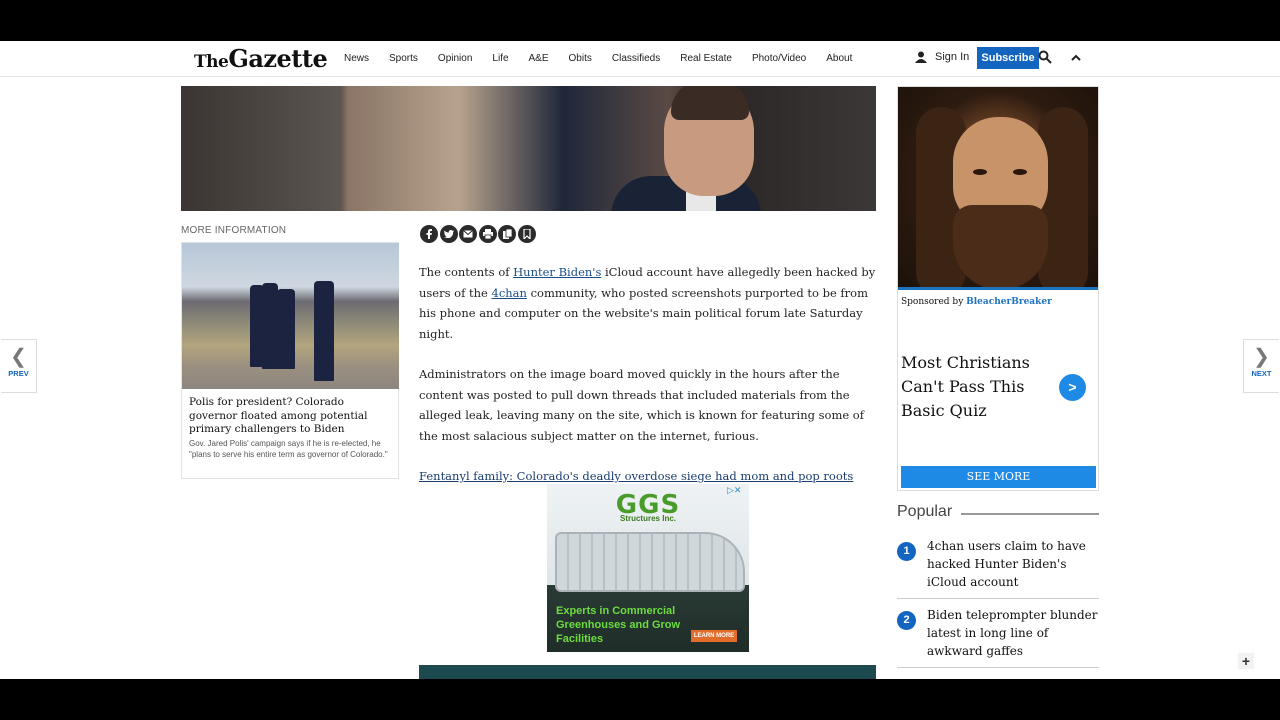 The image size is (1280, 720). What do you see at coordinates (448, 234) in the screenshot?
I see `twitter-icon` at bounding box center [448, 234].